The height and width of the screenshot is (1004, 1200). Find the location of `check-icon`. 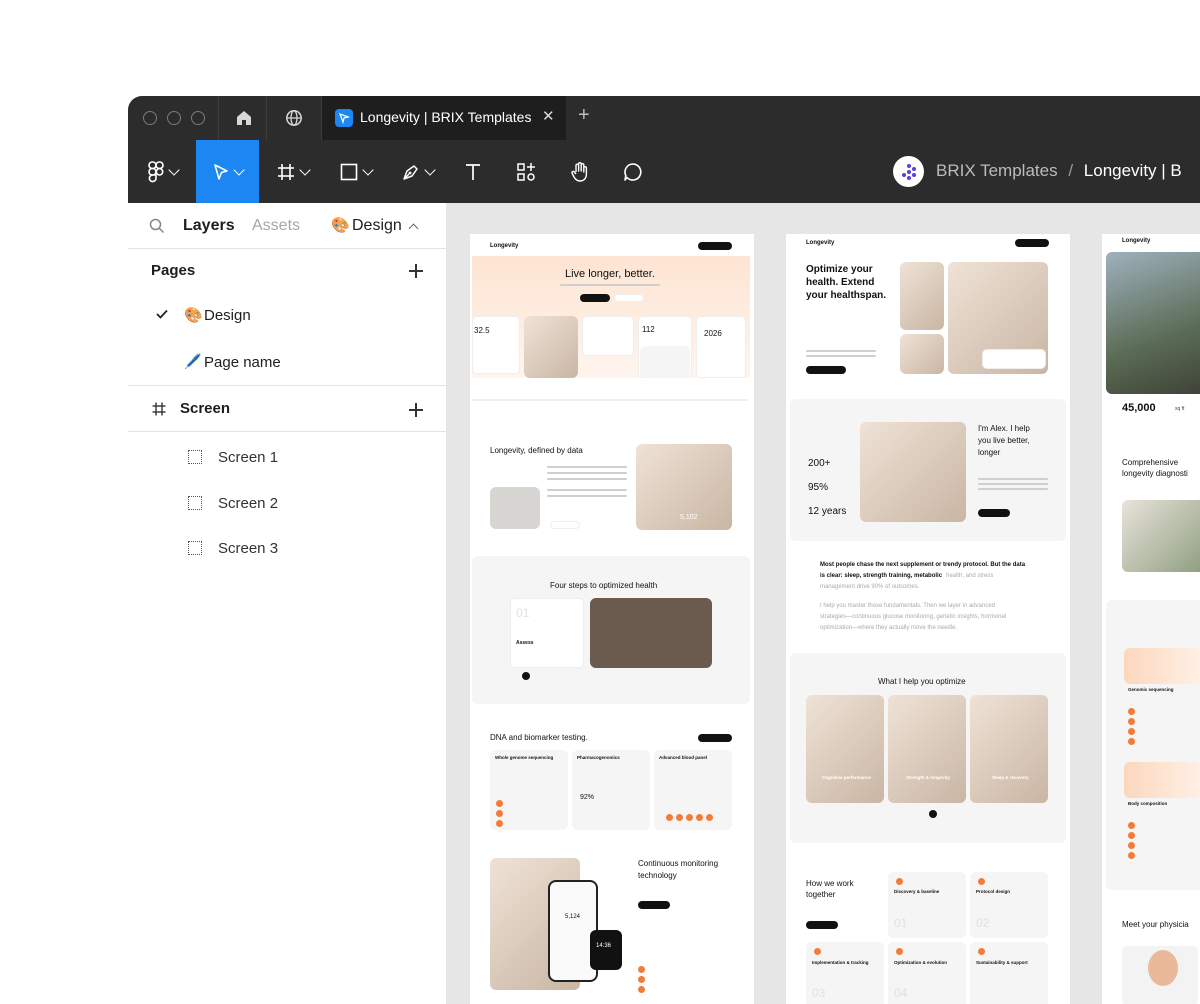

check-icon is located at coordinates (162, 314).